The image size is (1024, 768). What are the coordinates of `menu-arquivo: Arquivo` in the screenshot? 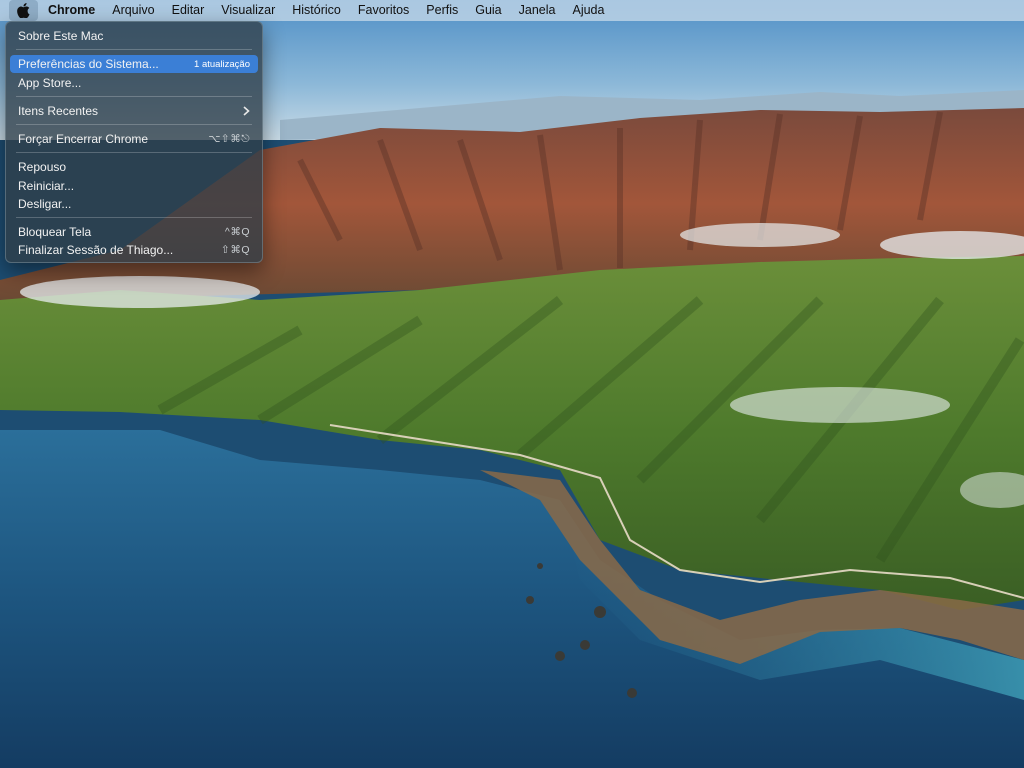 It's located at (133, 10).